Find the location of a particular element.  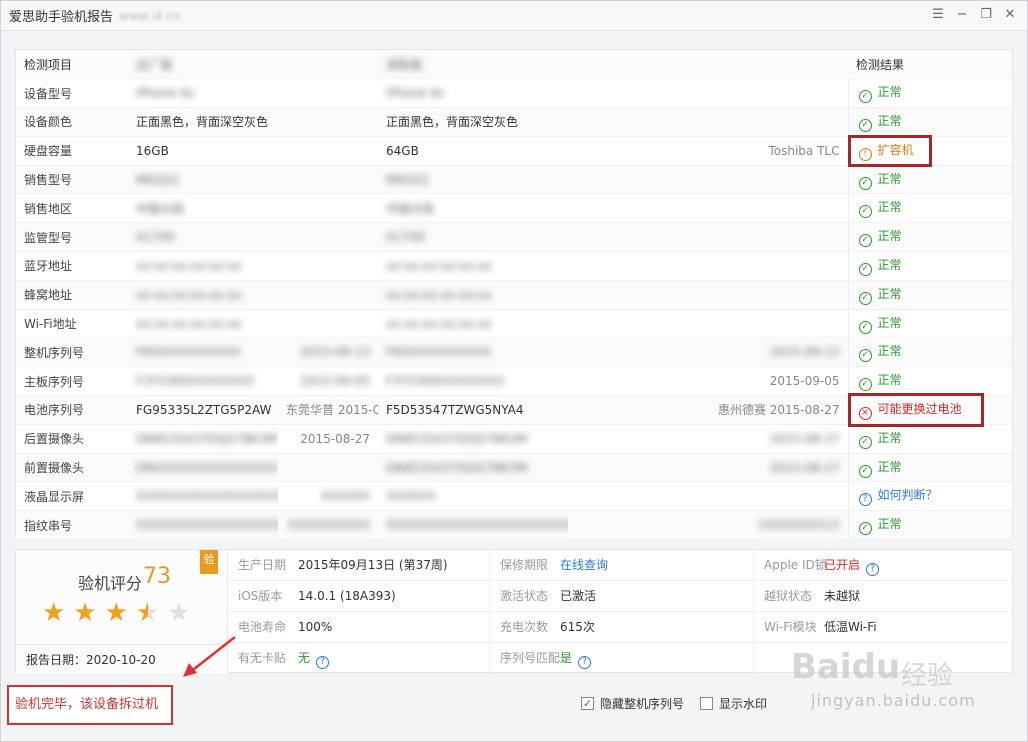

row-item-name: 后置摄像头 is located at coordinates (72, 439).